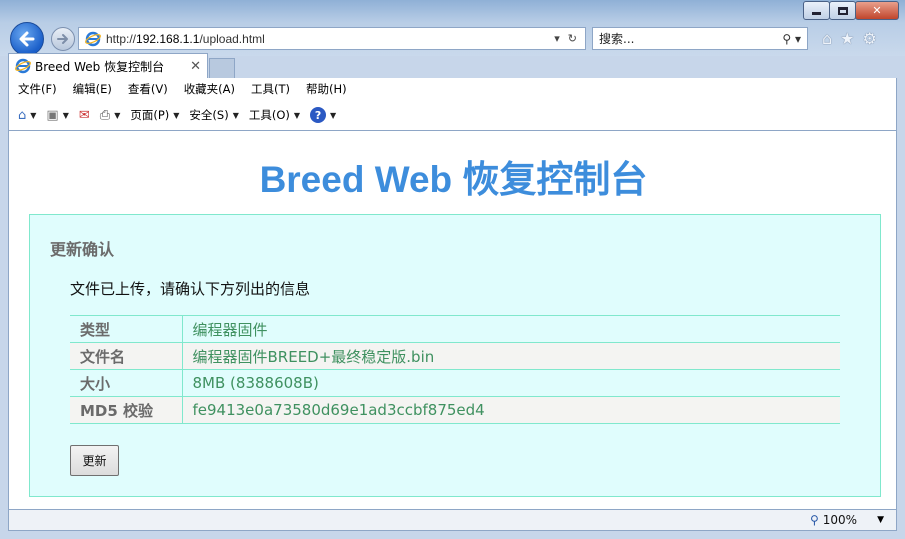  I want to click on minimize-icon, so click(816, 13).